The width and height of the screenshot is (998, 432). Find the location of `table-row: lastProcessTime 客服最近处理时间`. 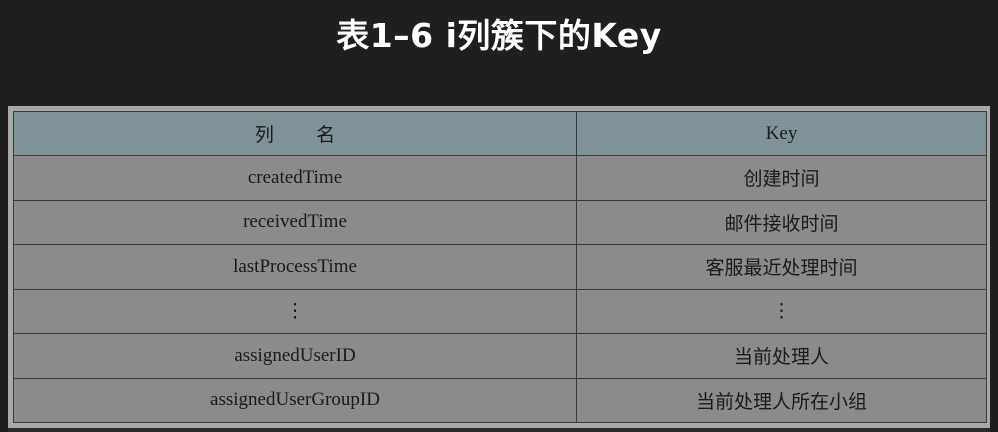

table-row: lastProcessTime 客服最近处理时间 is located at coordinates (500, 267).